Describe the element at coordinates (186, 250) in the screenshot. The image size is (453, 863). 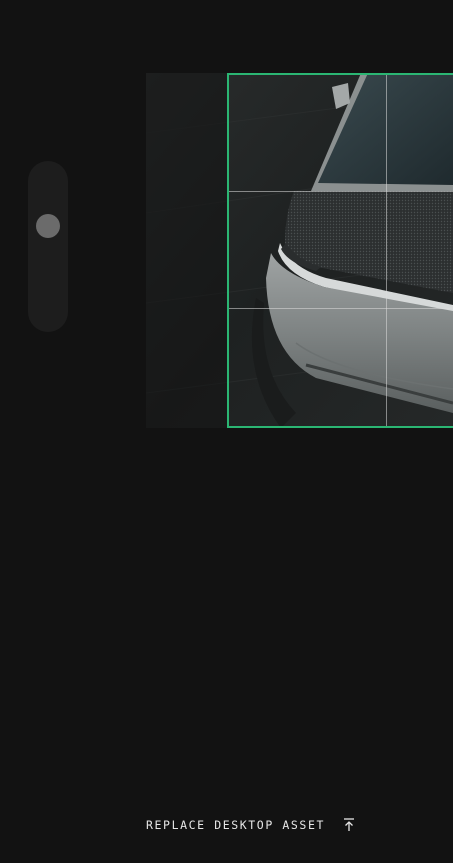
I see `crop-outside-mask` at that location.